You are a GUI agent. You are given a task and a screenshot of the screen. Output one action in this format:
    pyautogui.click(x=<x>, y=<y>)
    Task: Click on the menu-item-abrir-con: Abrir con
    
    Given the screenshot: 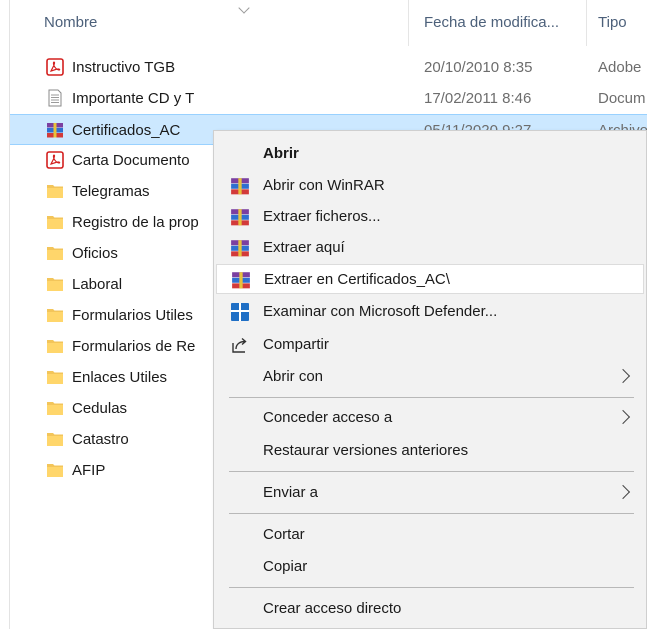 What is the action you would take?
    pyautogui.click(x=430, y=377)
    